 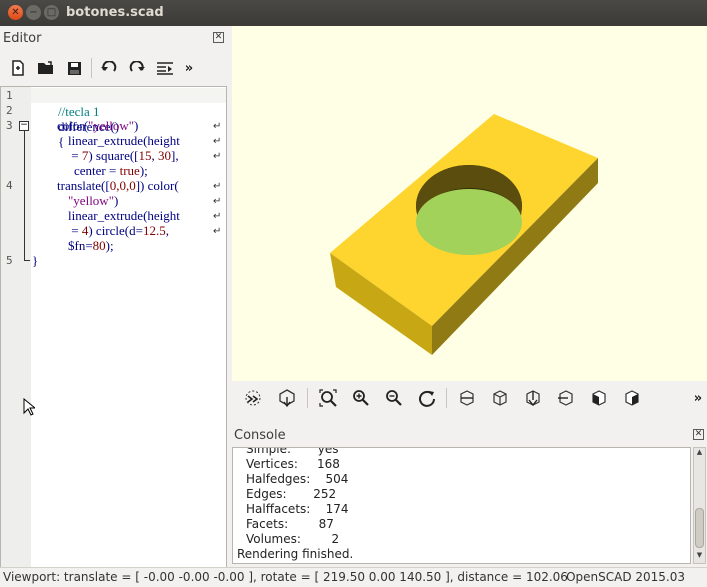 What do you see at coordinates (327, 398) in the screenshot?
I see `view-all-icon` at bounding box center [327, 398].